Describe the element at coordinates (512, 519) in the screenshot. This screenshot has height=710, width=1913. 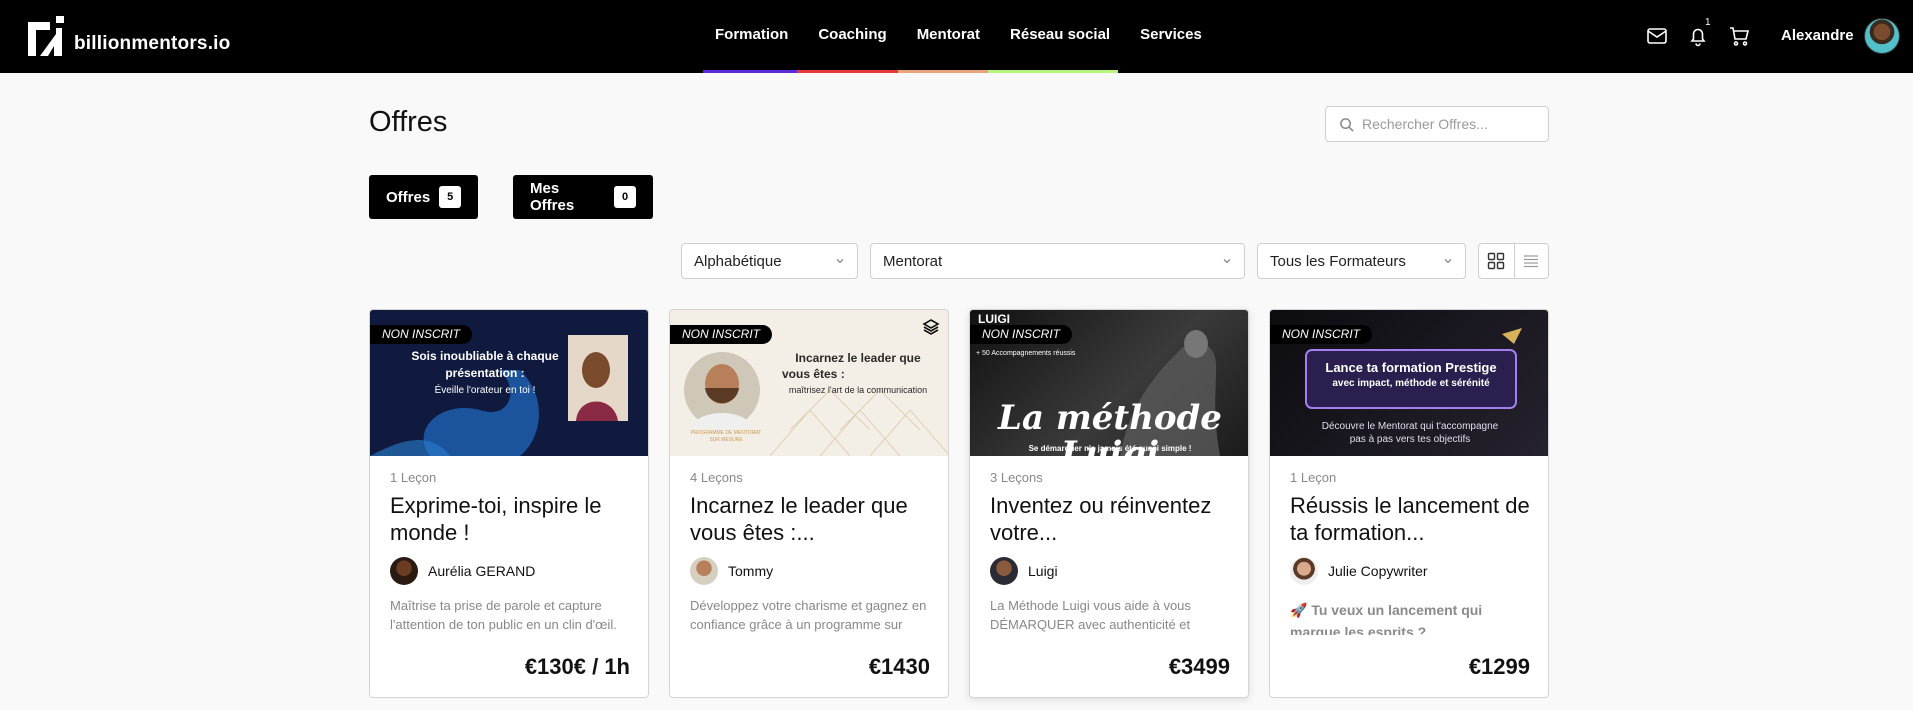
I see `card-title: Exprime-toi, inspire le monde !` at that location.